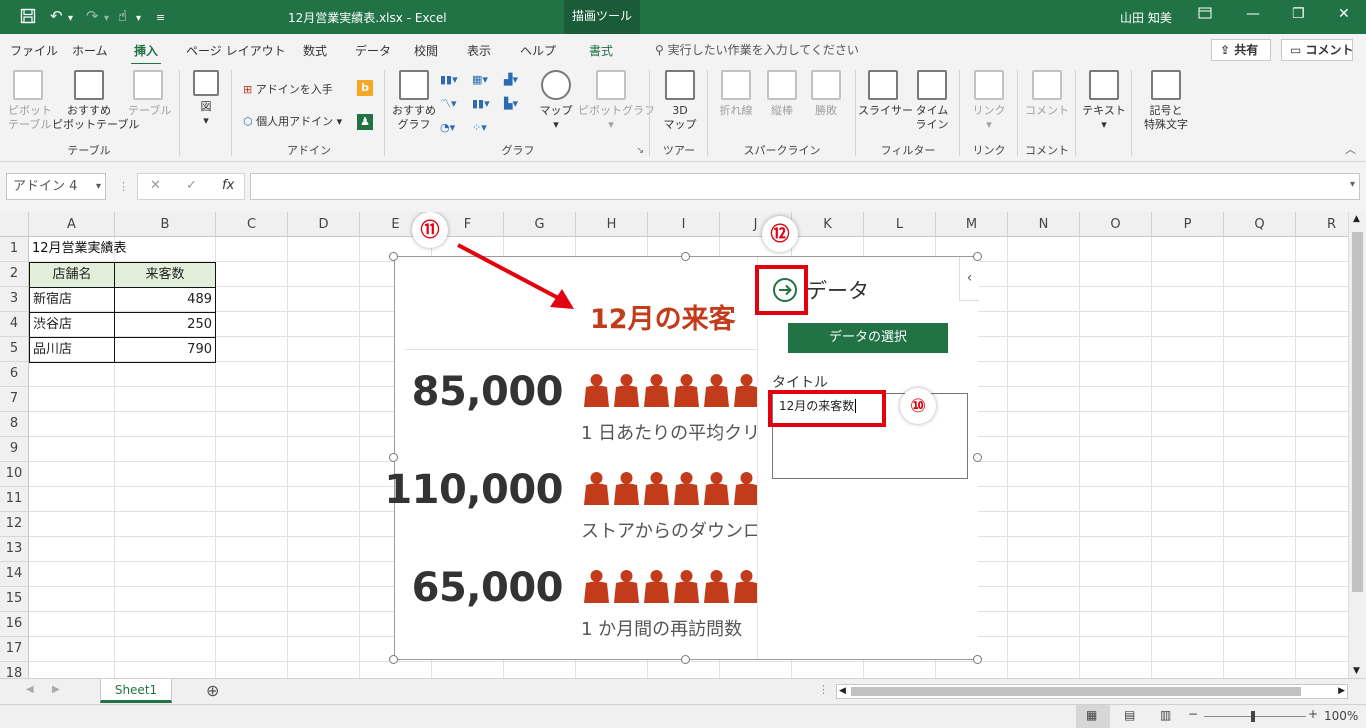 The width and height of the screenshot is (1366, 728). I want to click on tab-insert: 挿入, so click(146, 54).